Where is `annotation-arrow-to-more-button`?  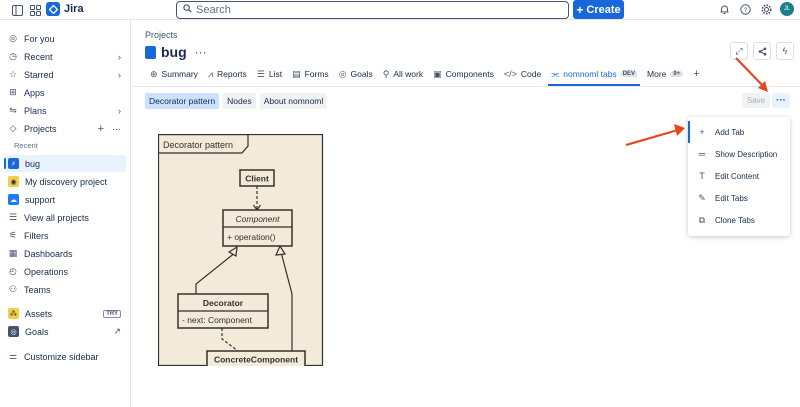 annotation-arrow-to-more-button is located at coordinates (751, 74).